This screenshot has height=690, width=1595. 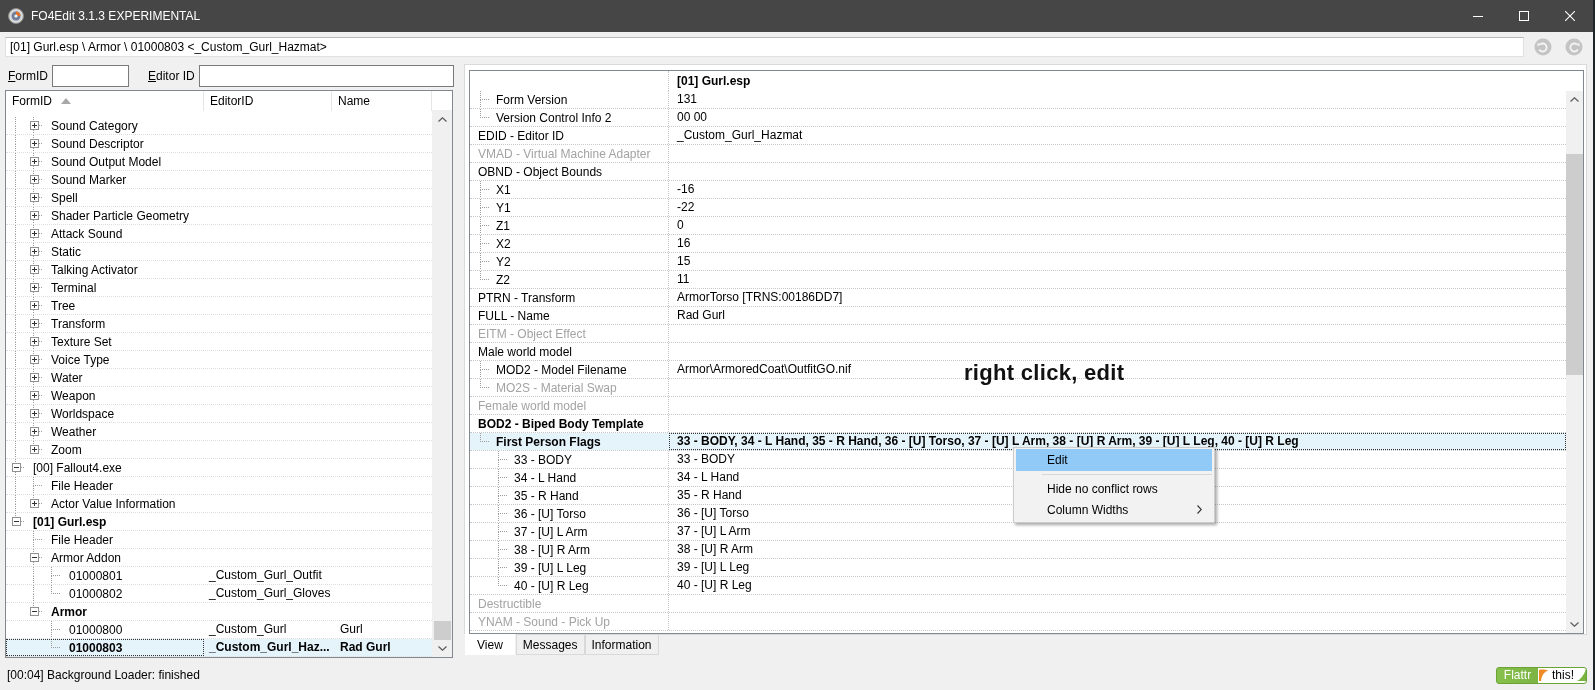 What do you see at coordinates (658, 297) in the screenshot?
I see `field-row: PTRN - Transform ArmorTorso [TRNS:00186DD7]` at bounding box center [658, 297].